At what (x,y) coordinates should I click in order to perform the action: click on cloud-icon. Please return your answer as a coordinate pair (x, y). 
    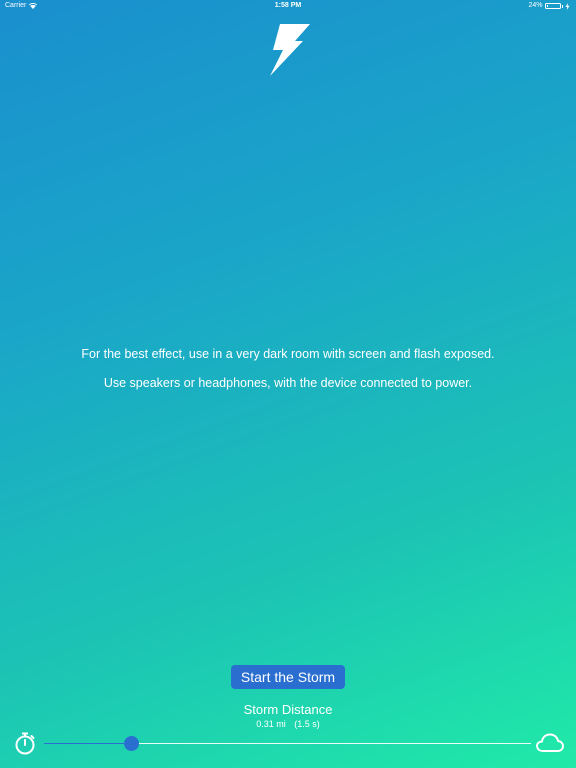
    Looking at the image, I should click on (550, 743).